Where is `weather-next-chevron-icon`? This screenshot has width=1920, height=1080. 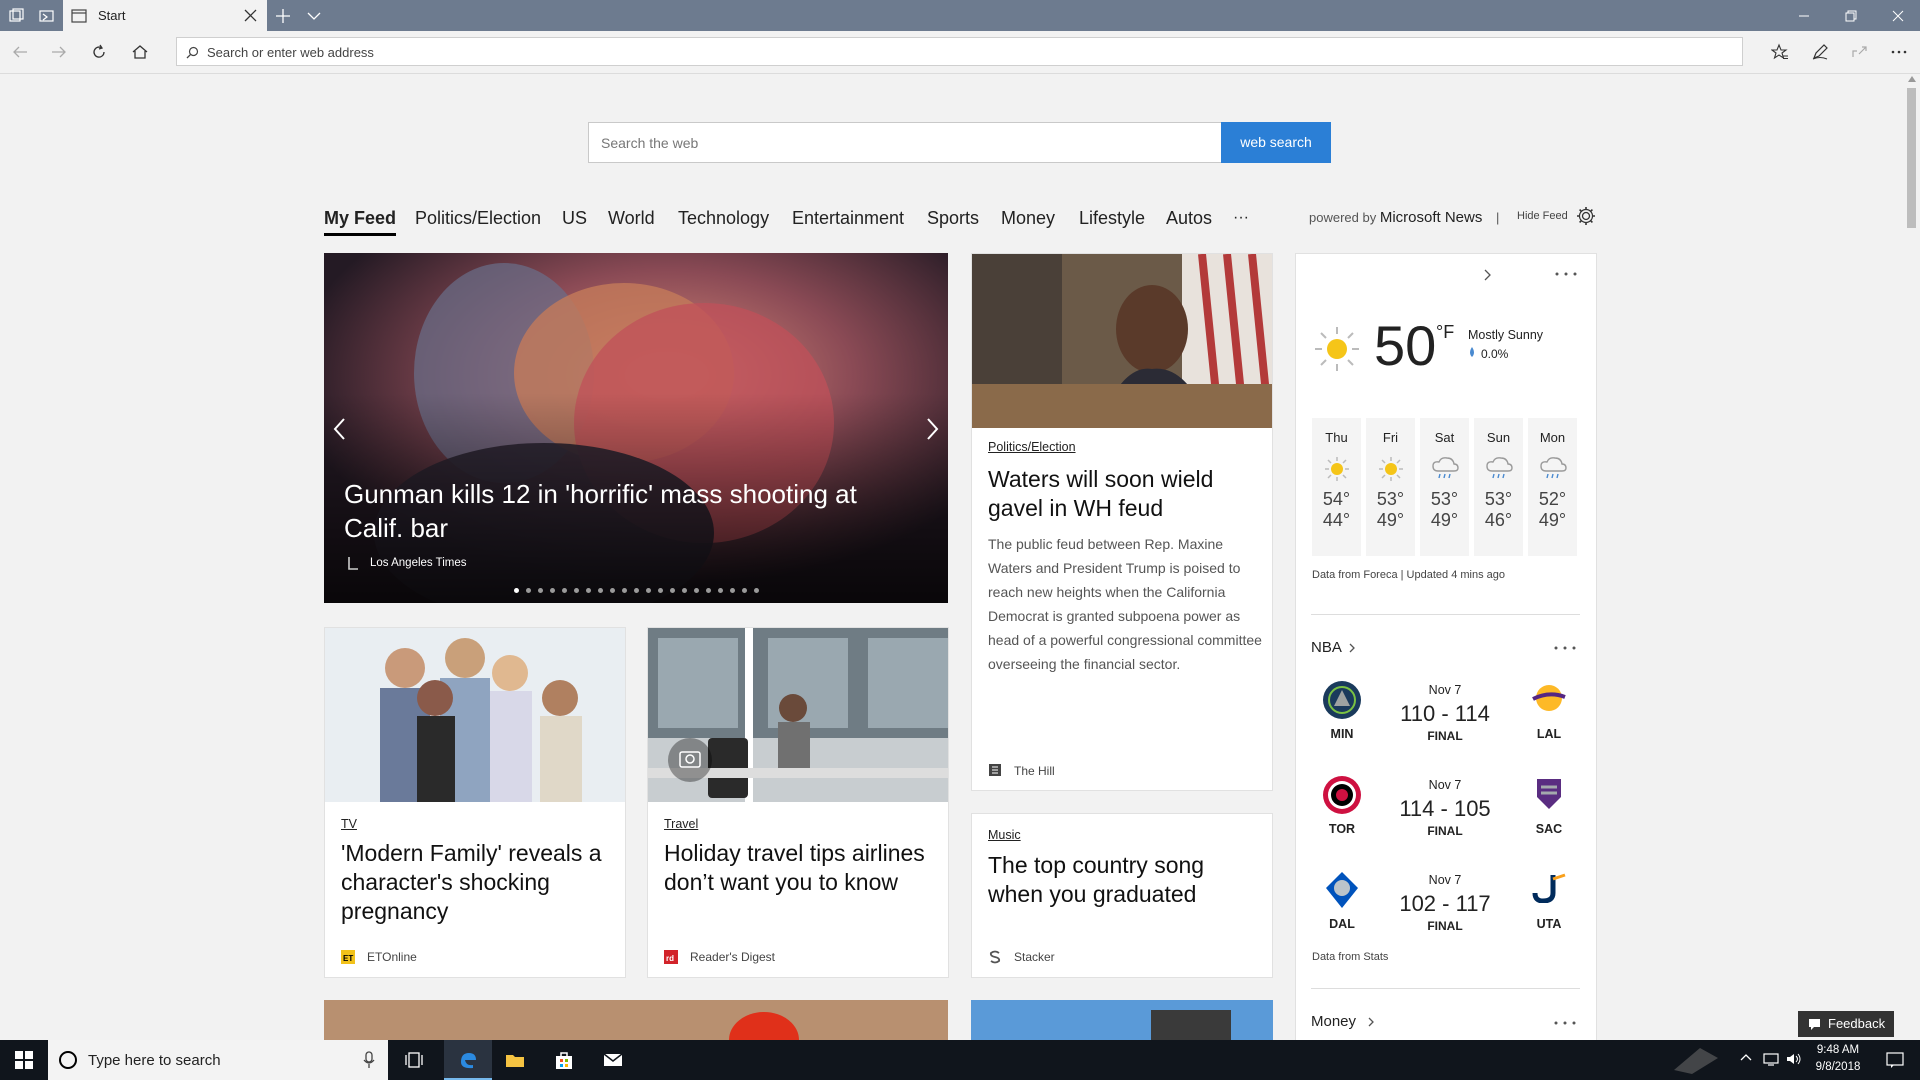 weather-next-chevron-icon is located at coordinates (1488, 275).